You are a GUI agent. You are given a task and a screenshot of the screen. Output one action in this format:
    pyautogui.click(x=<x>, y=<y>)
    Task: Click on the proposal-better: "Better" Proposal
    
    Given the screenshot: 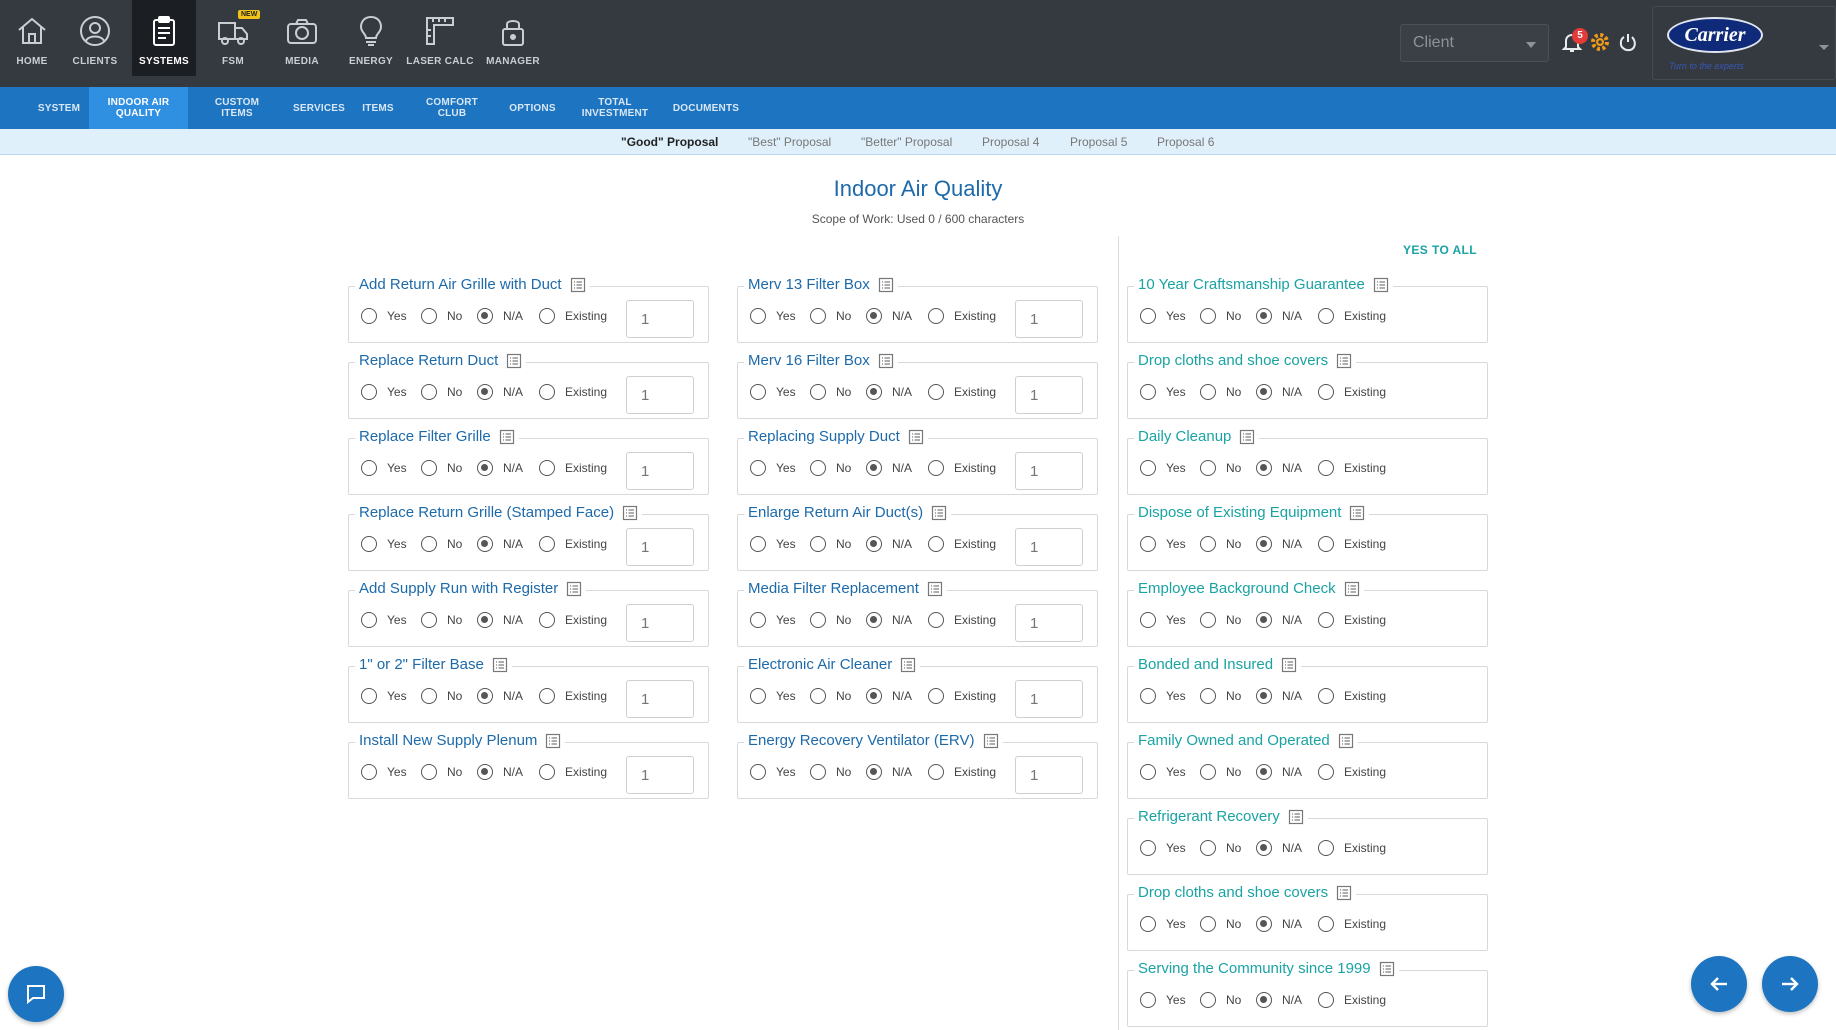 What is the action you would take?
    pyautogui.click(x=906, y=142)
    